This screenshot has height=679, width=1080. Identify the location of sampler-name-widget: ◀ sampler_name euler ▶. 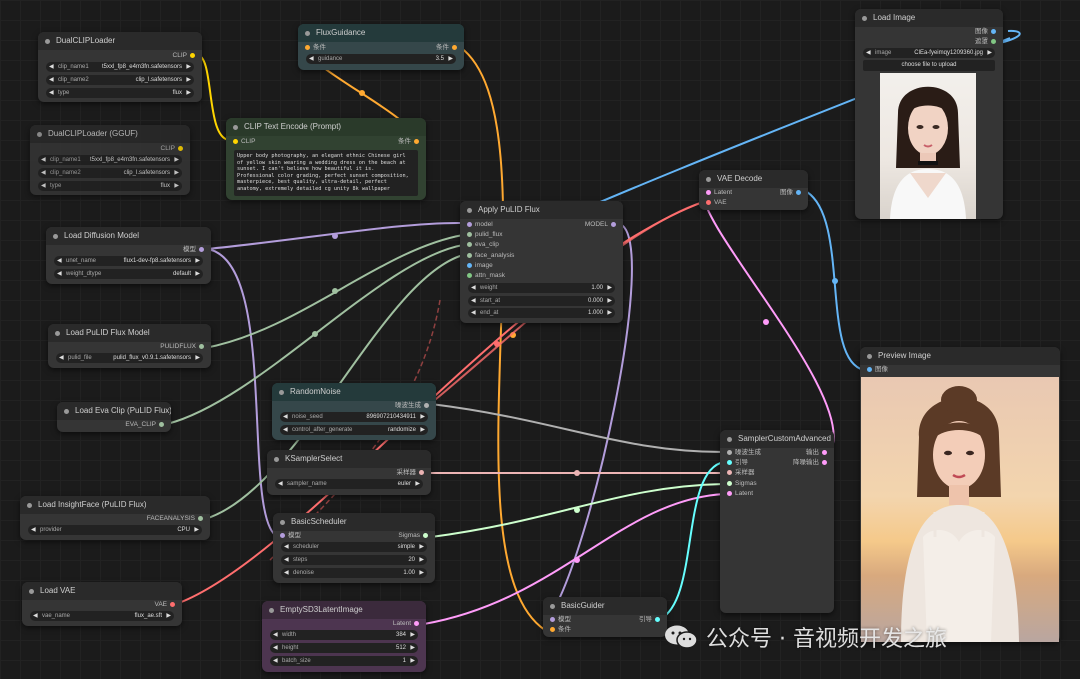
(349, 484).